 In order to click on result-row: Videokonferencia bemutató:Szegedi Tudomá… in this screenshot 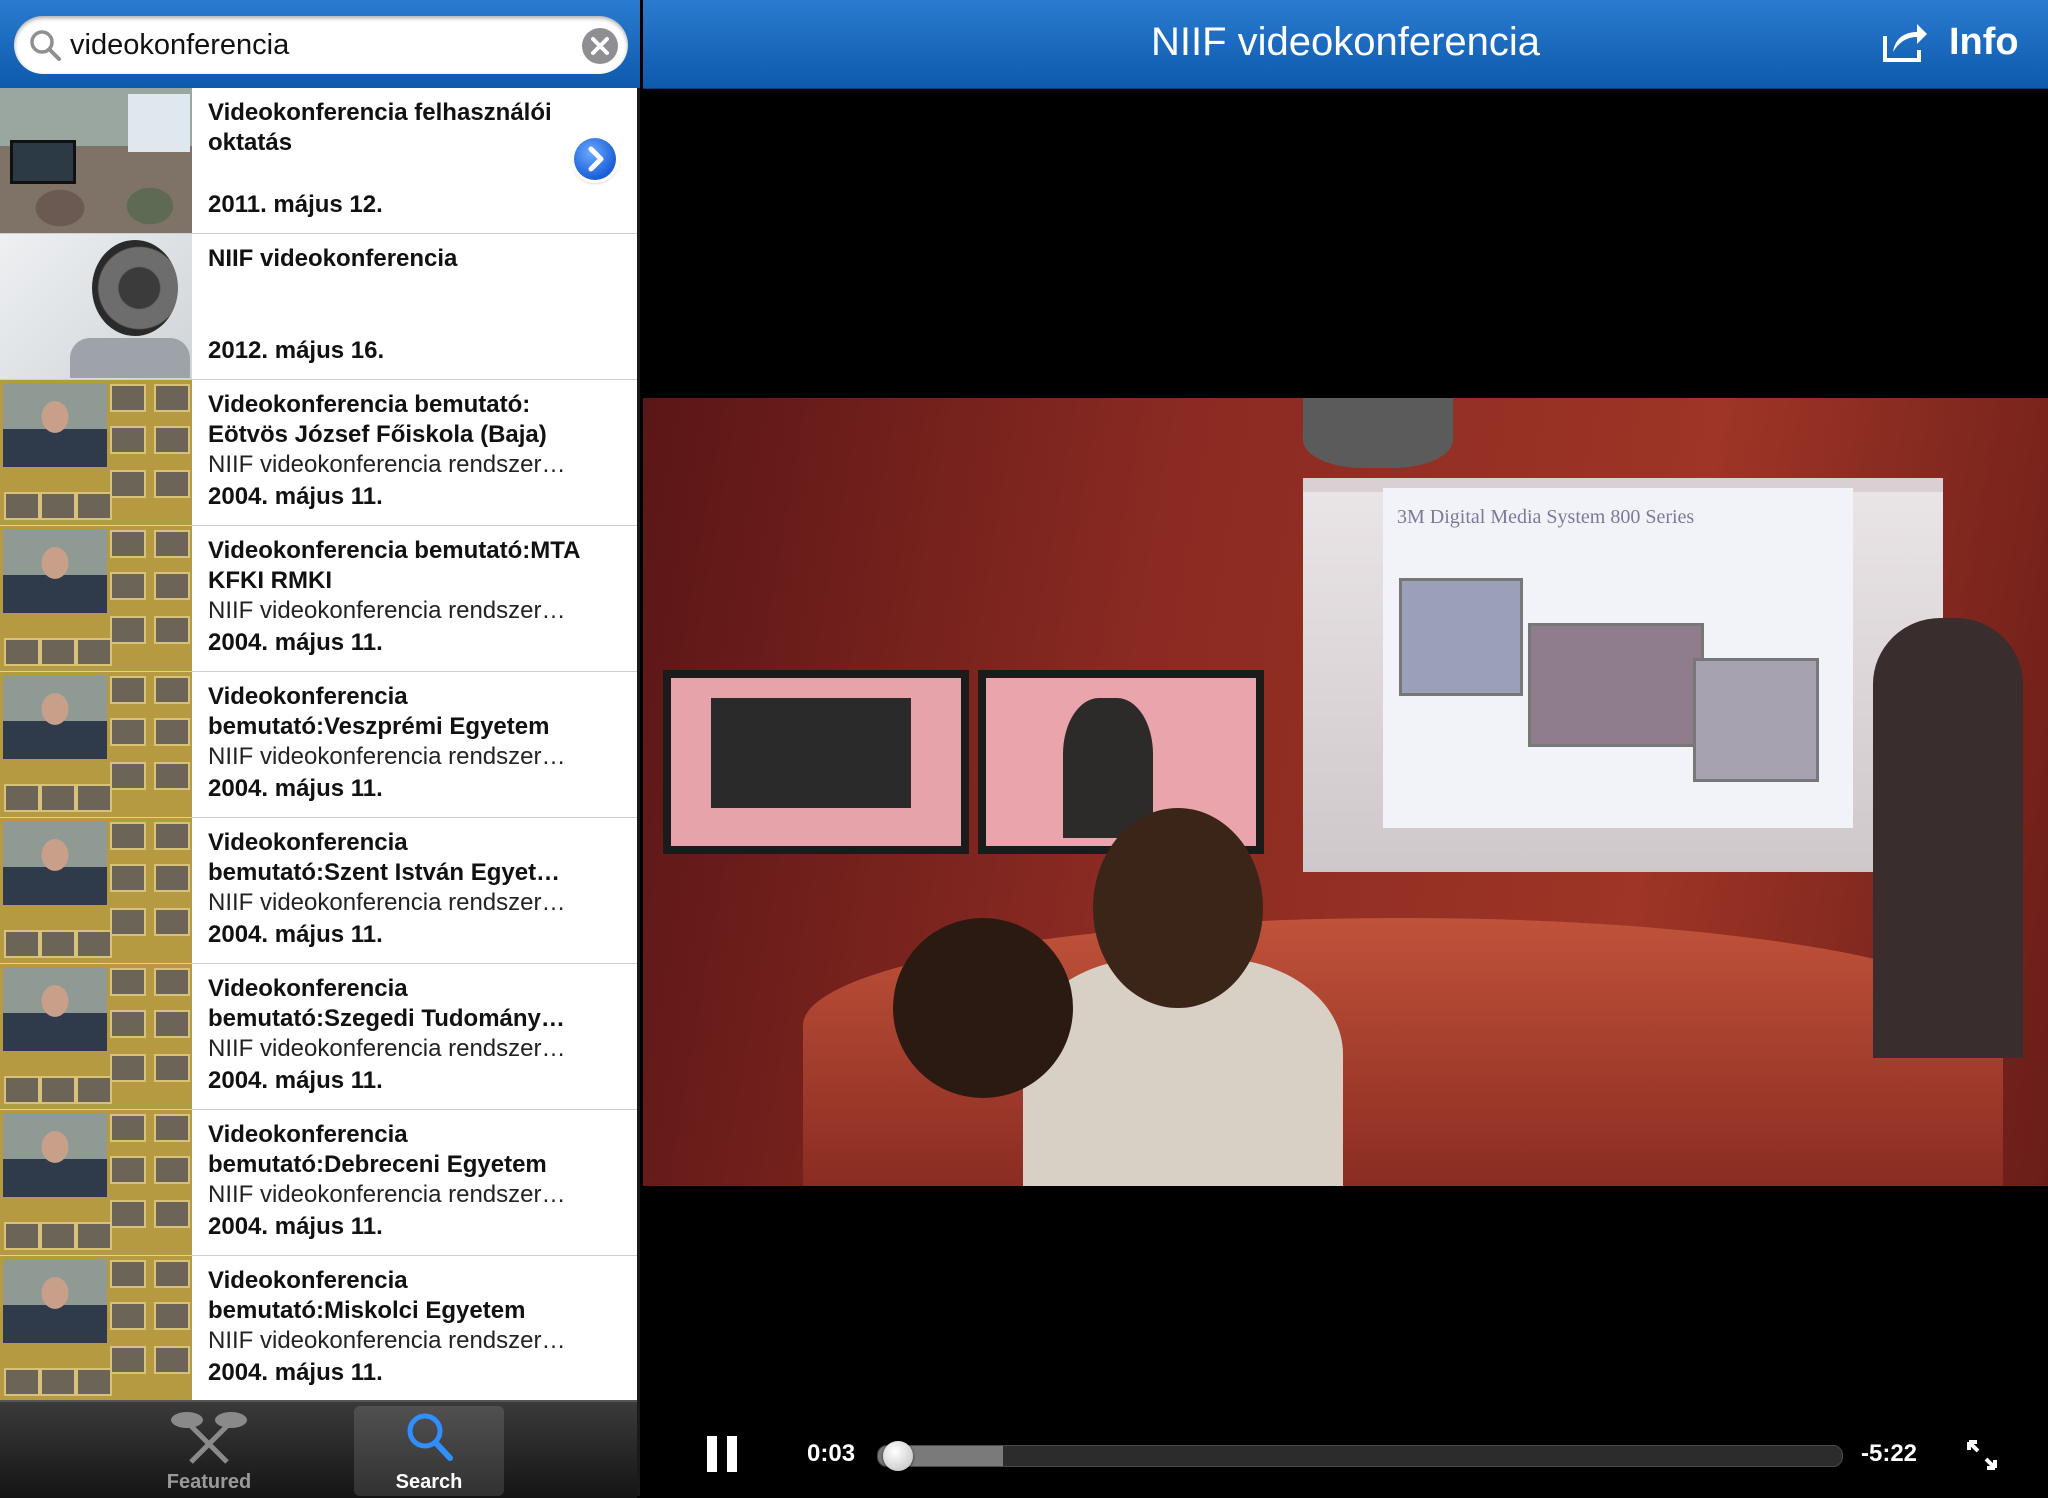, I will do `click(318, 1037)`.